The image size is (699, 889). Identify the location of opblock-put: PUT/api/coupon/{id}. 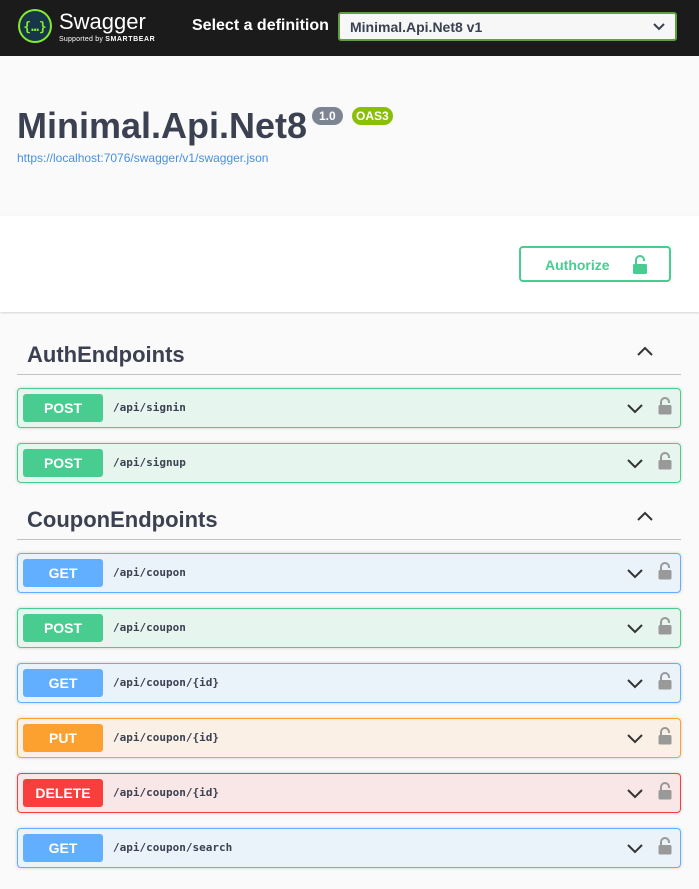
(349, 738).